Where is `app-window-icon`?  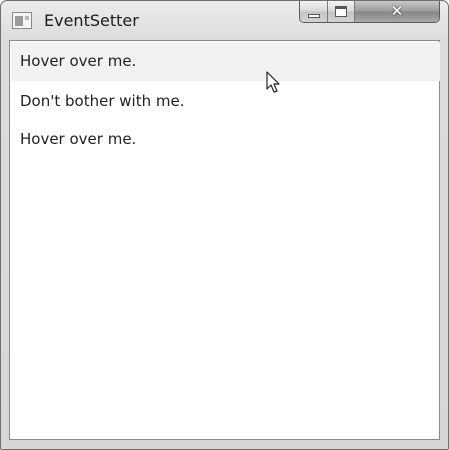
app-window-icon is located at coordinates (22, 20).